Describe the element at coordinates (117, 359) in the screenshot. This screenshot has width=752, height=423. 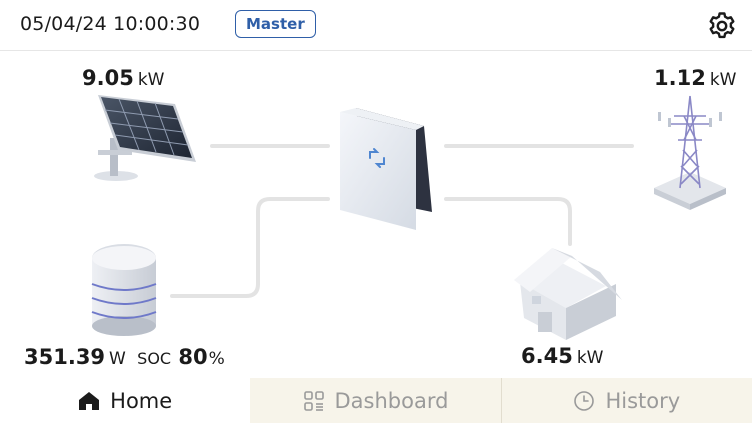
I see `battery-power-unit: W` at that location.